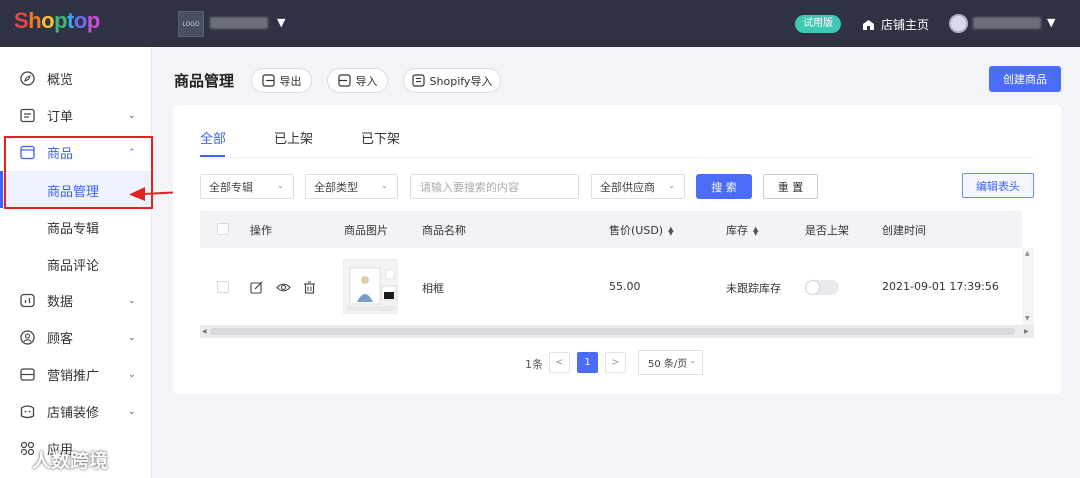 The height and width of the screenshot is (478, 1080). What do you see at coordinates (256, 287) in the screenshot?
I see `edit-icon` at bounding box center [256, 287].